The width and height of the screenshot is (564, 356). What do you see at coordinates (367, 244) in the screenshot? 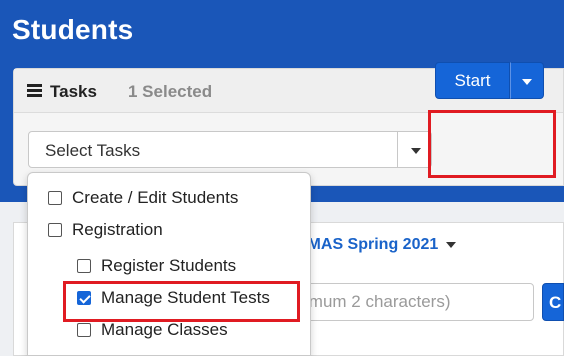
I see `test-administration-label: CMAS Spring 2021` at bounding box center [367, 244].